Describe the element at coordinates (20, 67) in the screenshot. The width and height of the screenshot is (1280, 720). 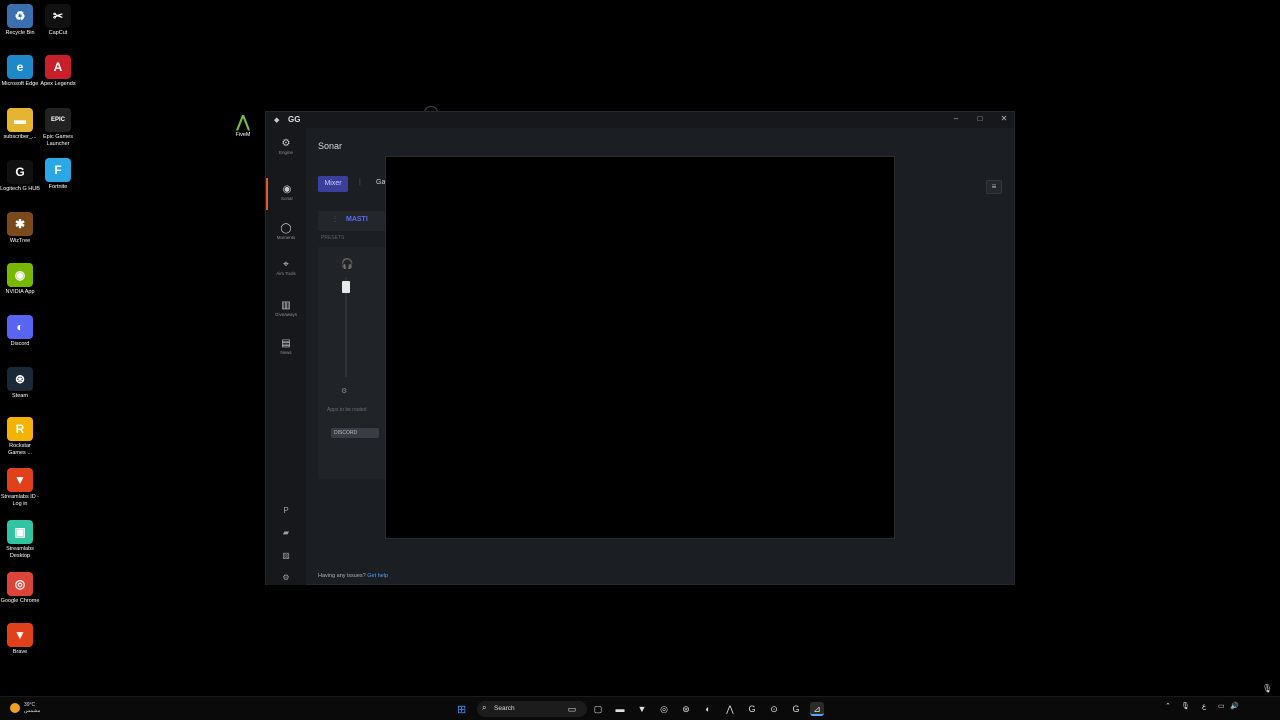
I see `edge-icon: e` at that location.